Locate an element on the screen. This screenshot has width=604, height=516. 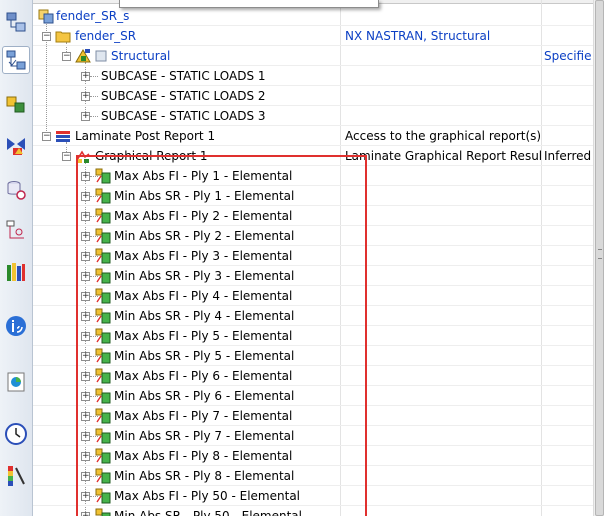
tree-node-result: + Max Abs FI - Ply 8 - Elemental is located at coordinates (313, 456).